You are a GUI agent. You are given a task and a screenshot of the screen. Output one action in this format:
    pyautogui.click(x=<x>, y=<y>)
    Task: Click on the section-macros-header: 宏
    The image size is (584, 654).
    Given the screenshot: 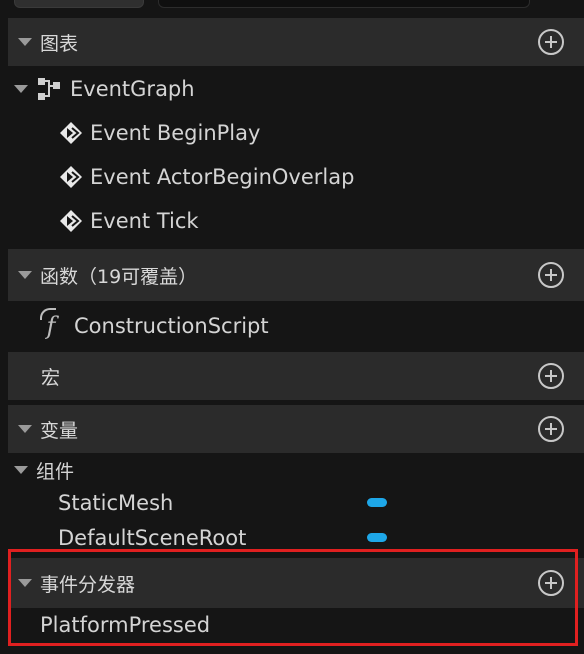 What is the action you would take?
    pyautogui.click(x=296, y=376)
    